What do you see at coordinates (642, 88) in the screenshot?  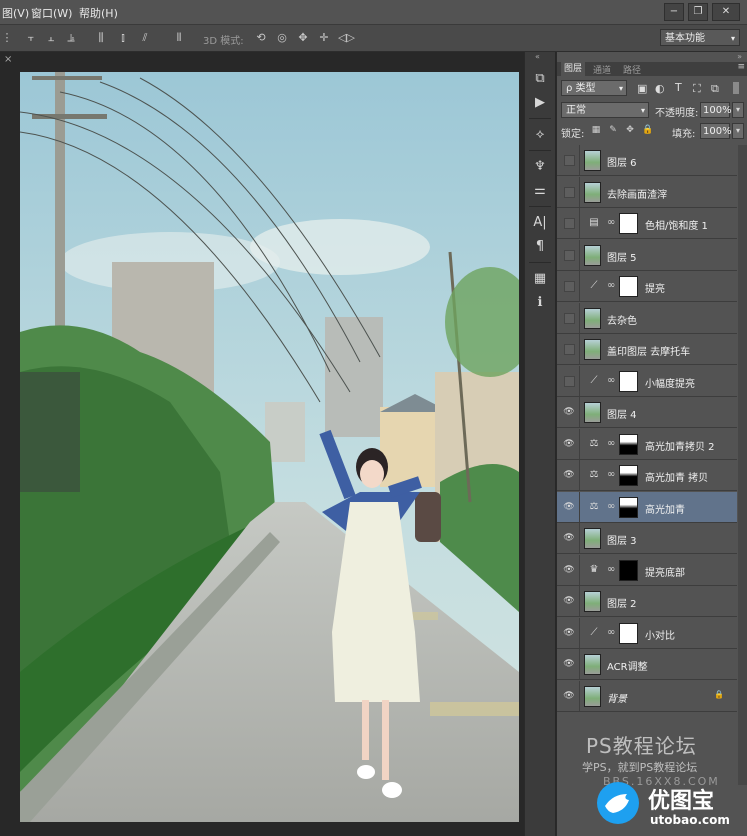 I see `filter-pixel-icon: ▣` at bounding box center [642, 88].